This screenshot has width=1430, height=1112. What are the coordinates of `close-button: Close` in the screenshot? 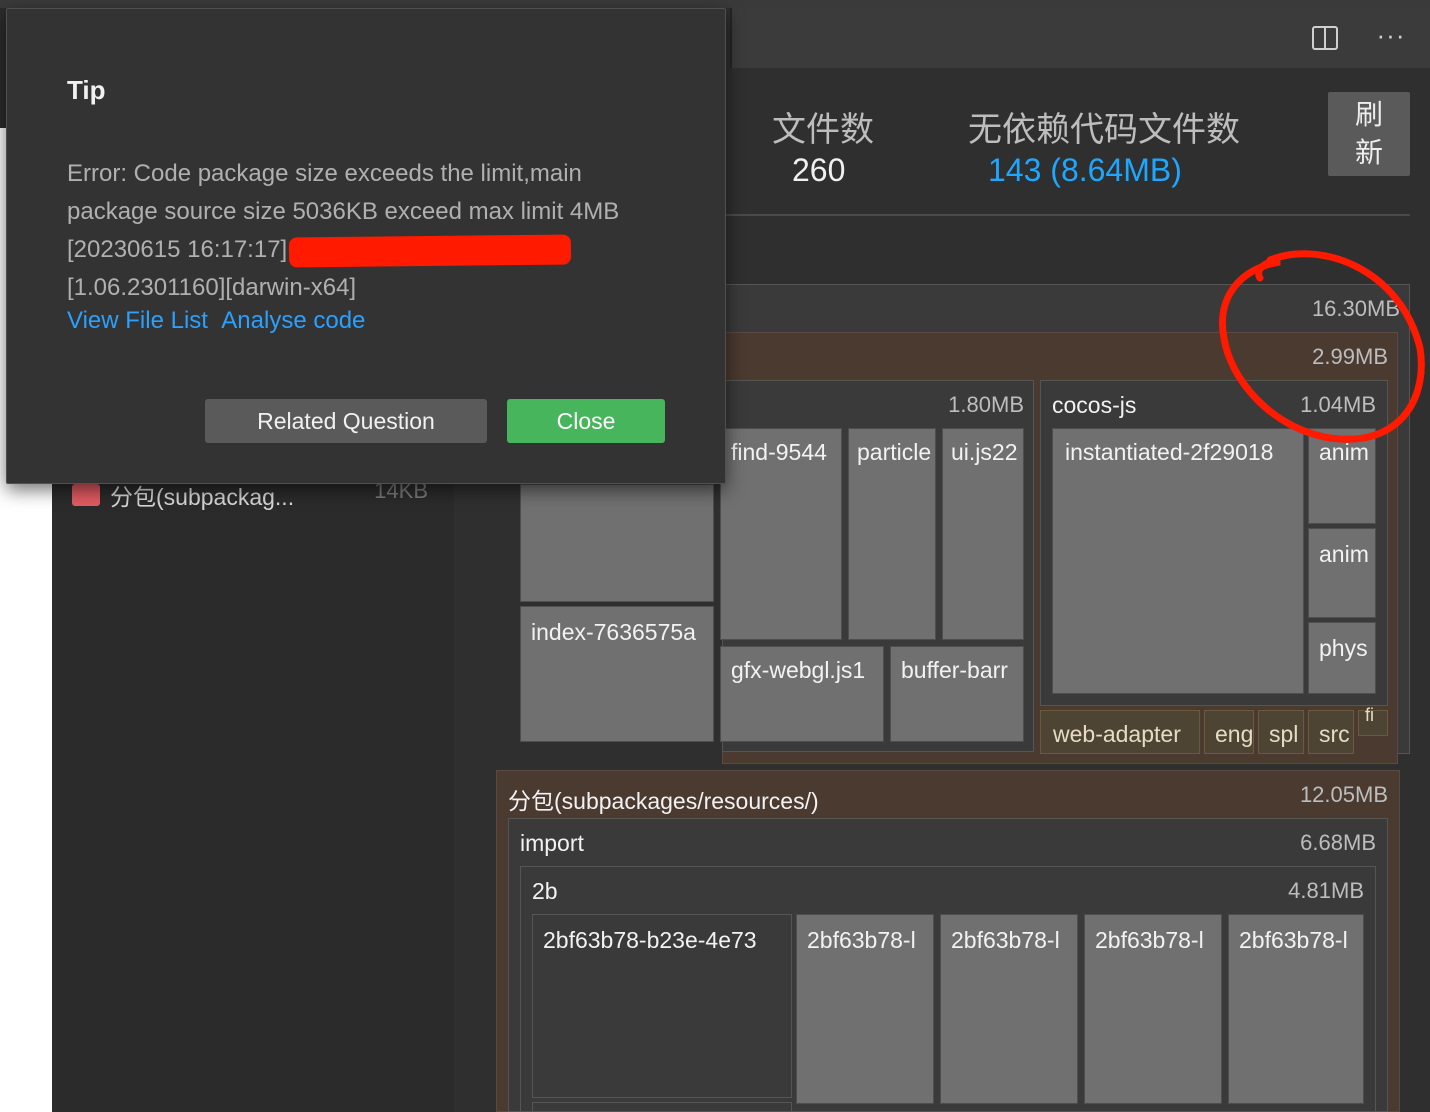 It's located at (586, 421).